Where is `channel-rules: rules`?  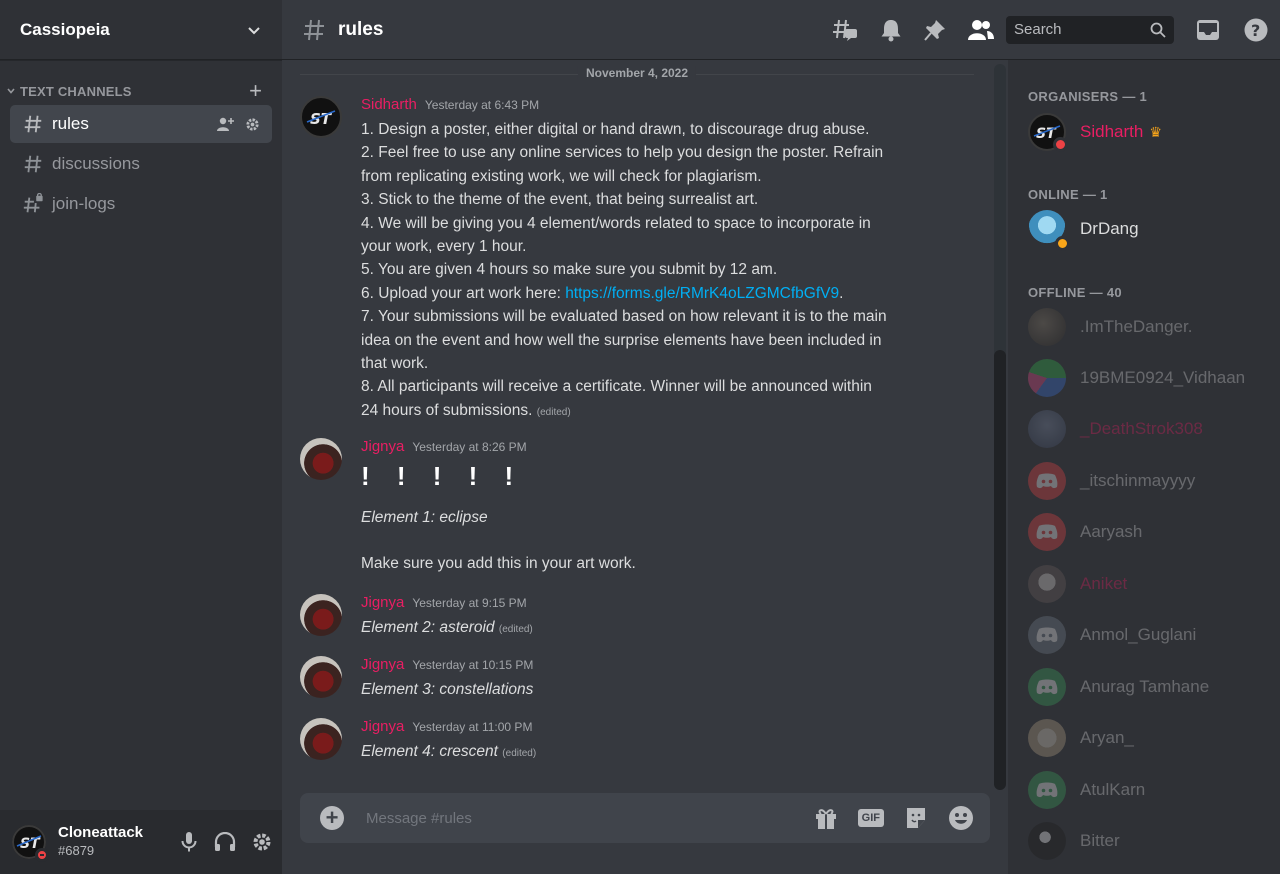
channel-rules: rules is located at coordinates (141, 124).